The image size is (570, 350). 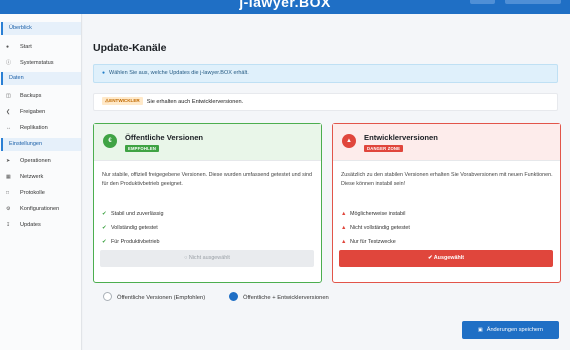 I want to click on euro-icon: €, so click(x=110, y=141).